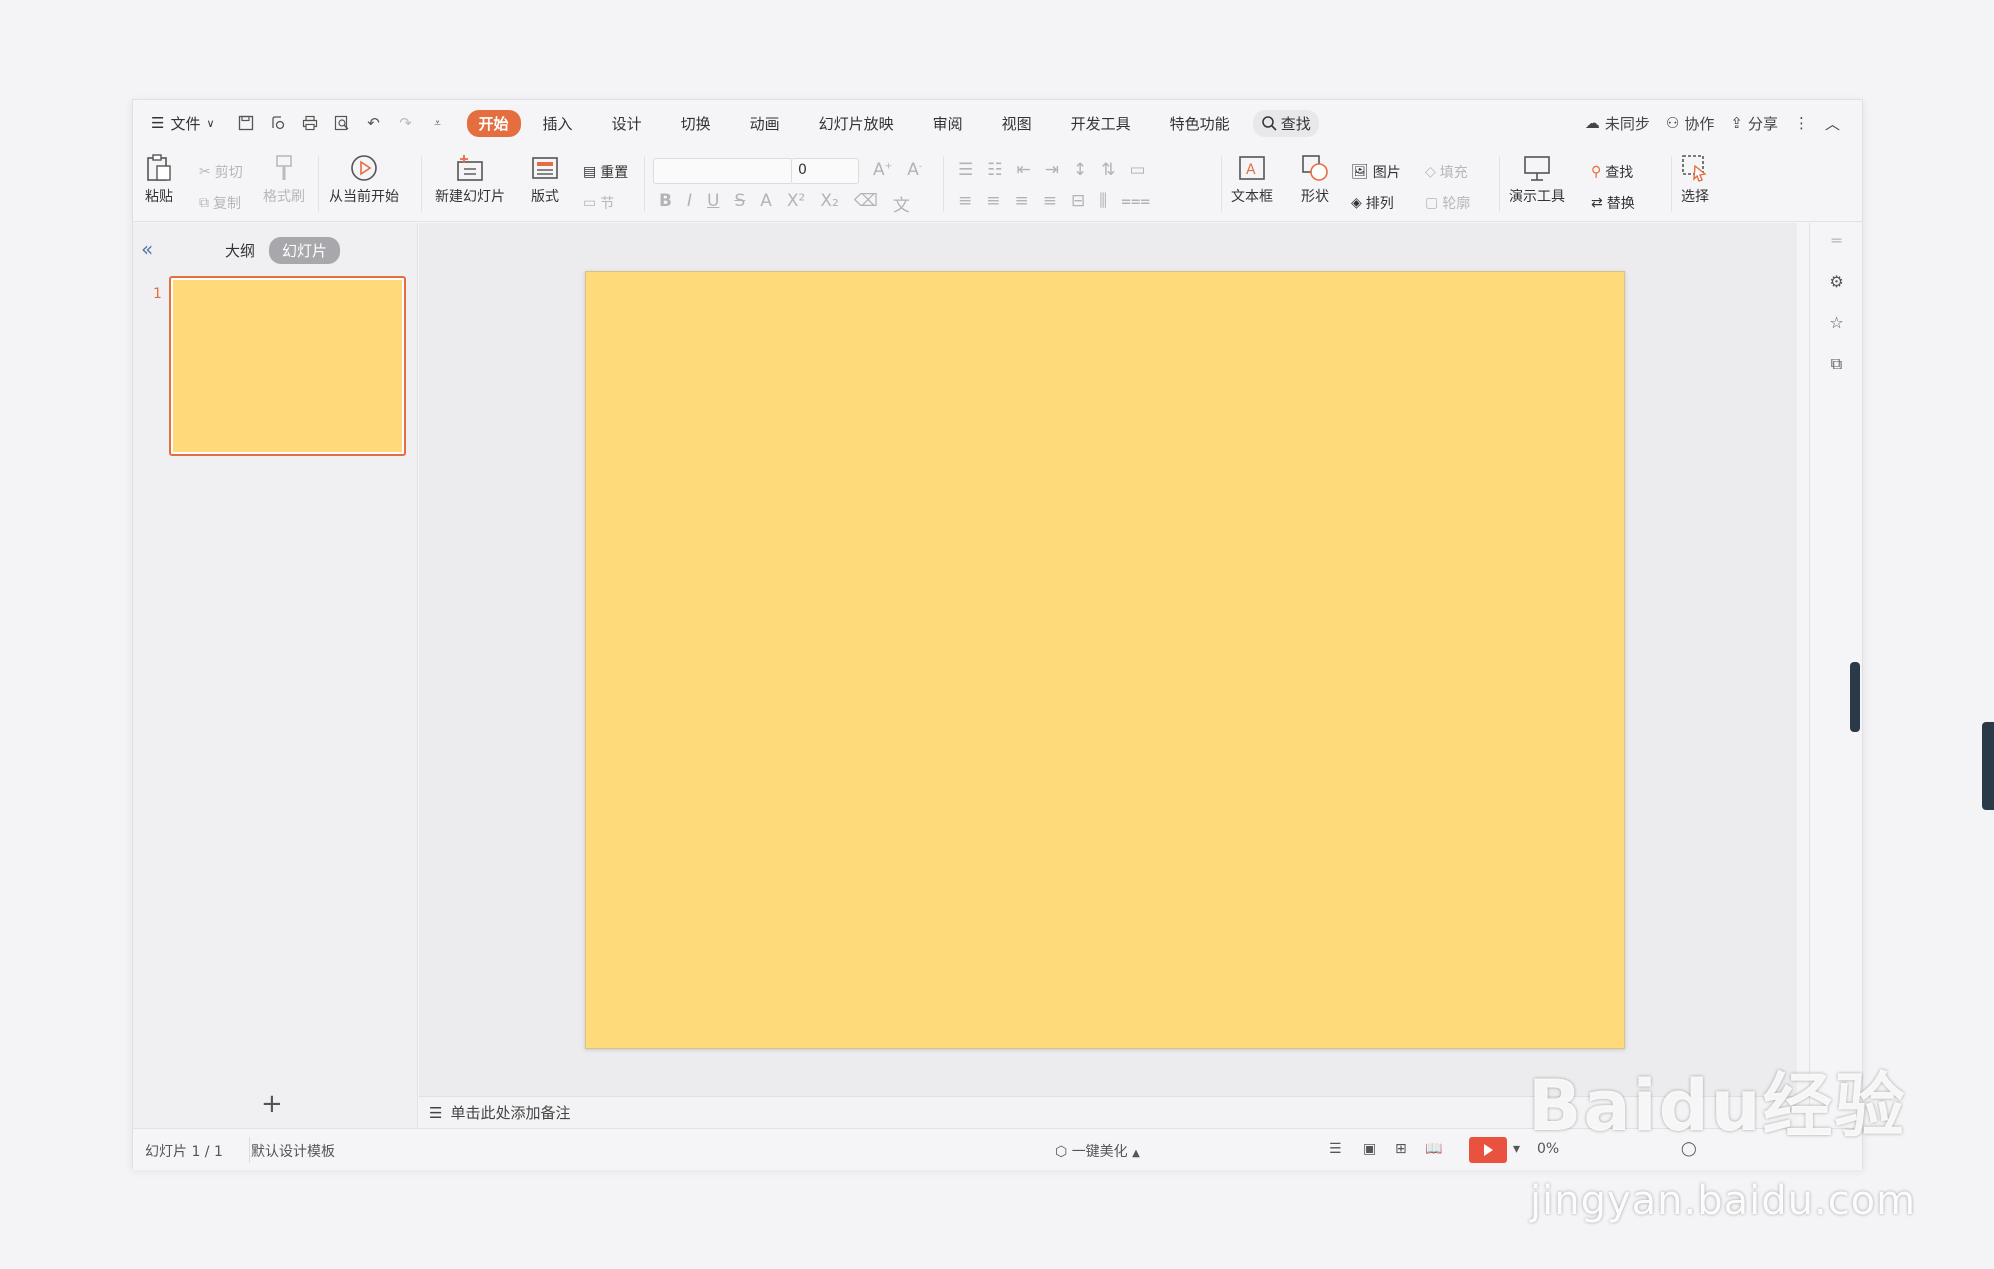  I want to click on template-name: 默认设计模板, so click(293, 1151).